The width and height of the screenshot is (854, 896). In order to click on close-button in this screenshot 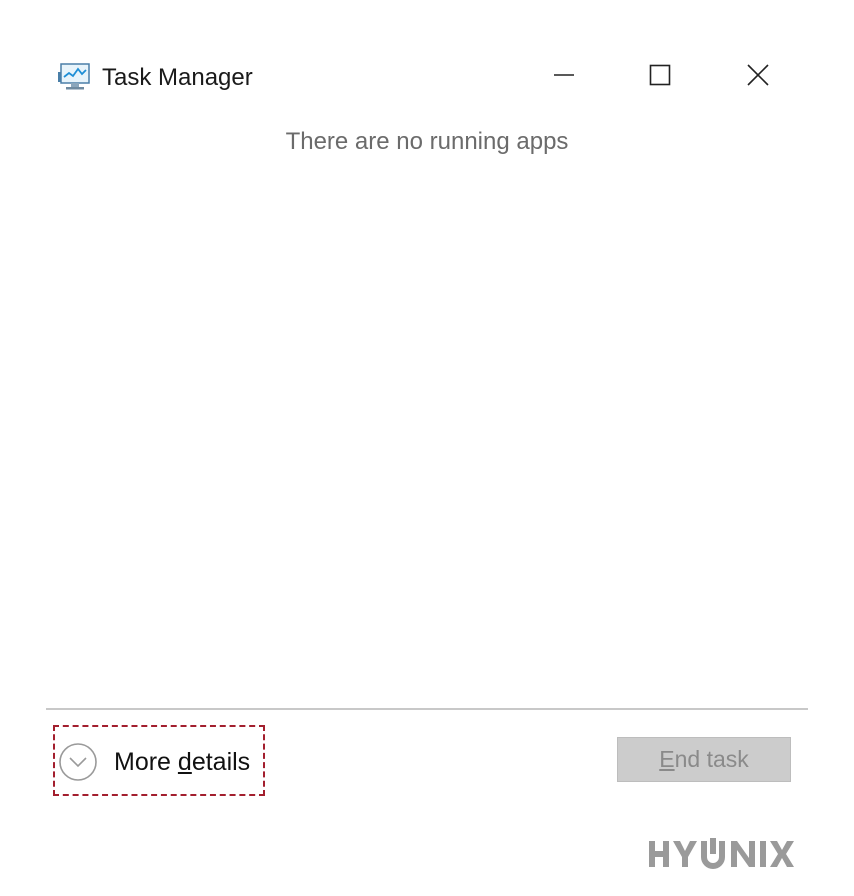, I will do `click(758, 77)`.